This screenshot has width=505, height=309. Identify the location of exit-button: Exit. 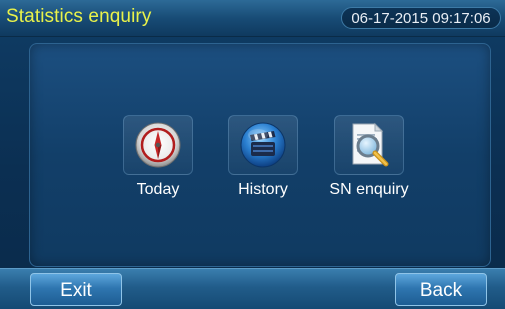
(76, 289).